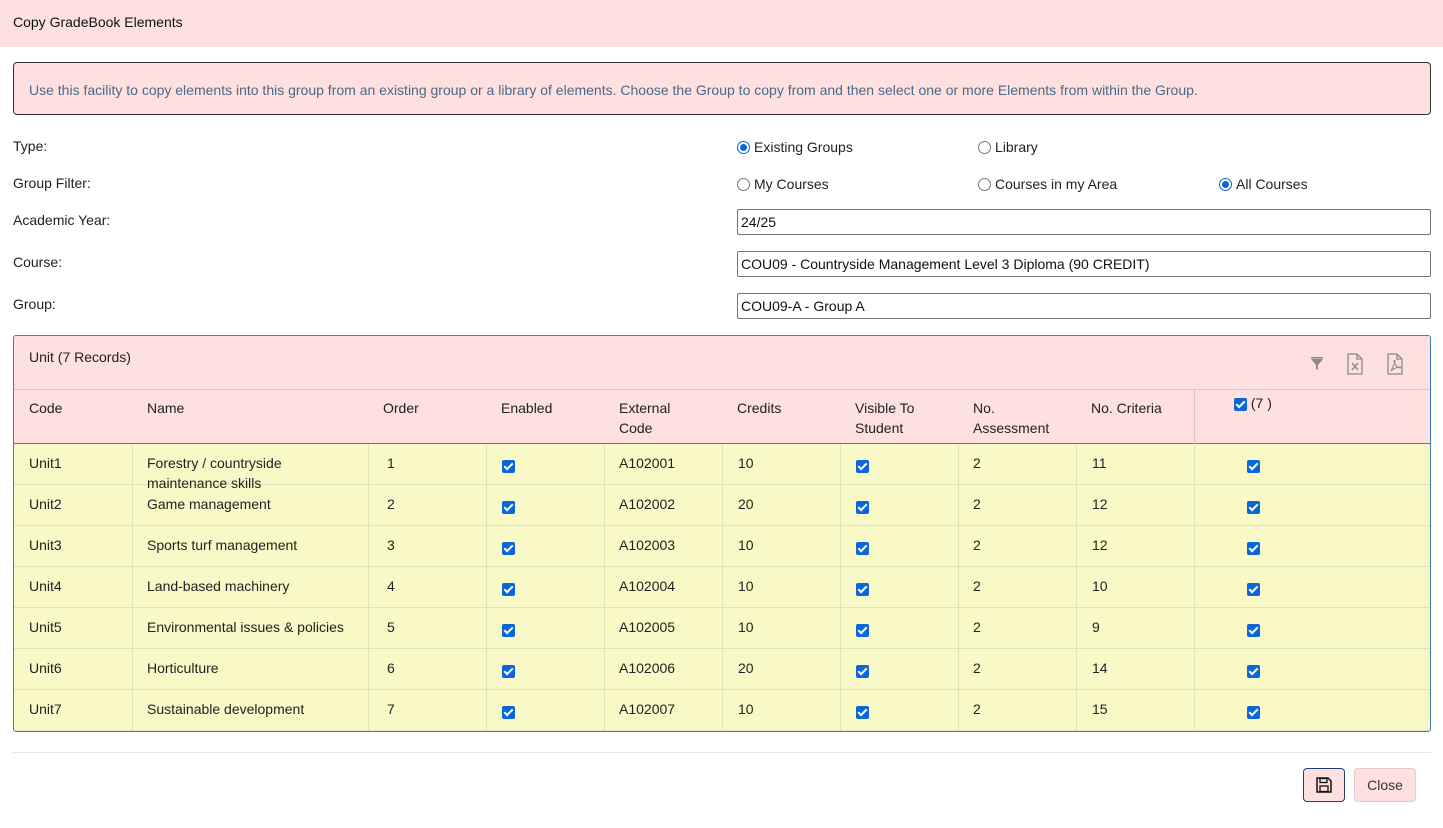 Image resolution: width=1443 pixels, height=828 pixels. I want to click on col-header-external-code: External Code, so click(644, 418).